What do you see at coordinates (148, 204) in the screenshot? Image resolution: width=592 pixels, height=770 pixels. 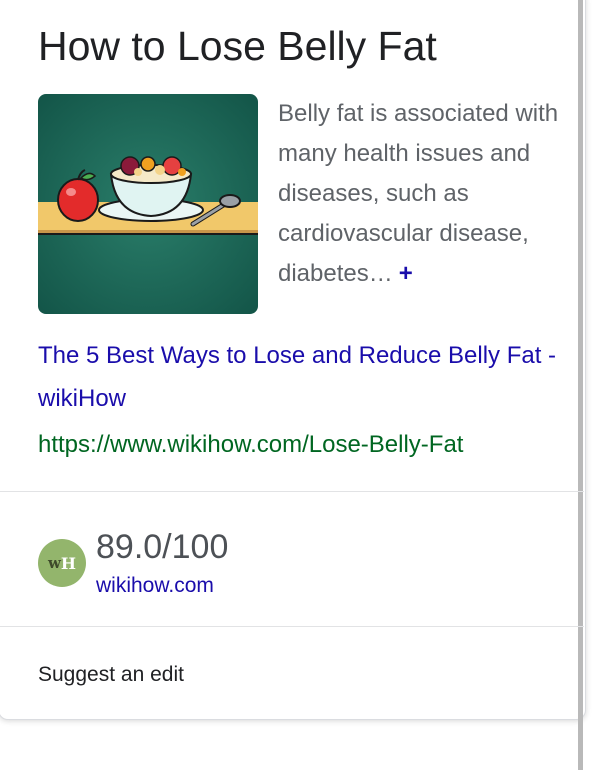 I see `article-thumbnail` at bounding box center [148, 204].